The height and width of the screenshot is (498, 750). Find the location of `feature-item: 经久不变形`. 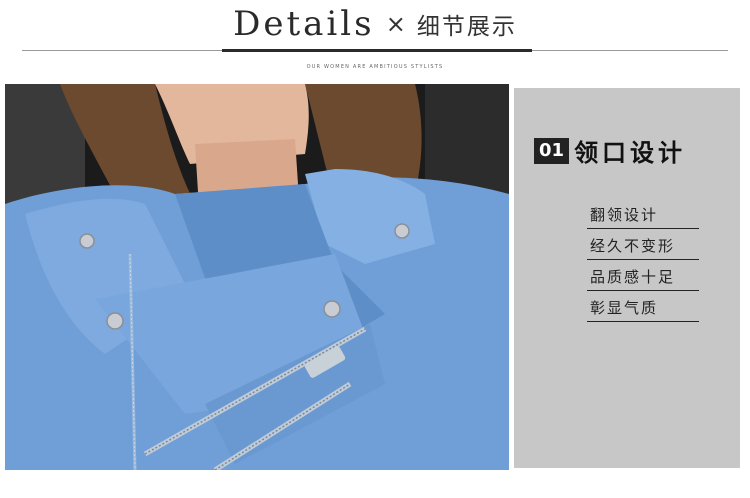

feature-item: 经久不变形 is located at coordinates (643, 244).